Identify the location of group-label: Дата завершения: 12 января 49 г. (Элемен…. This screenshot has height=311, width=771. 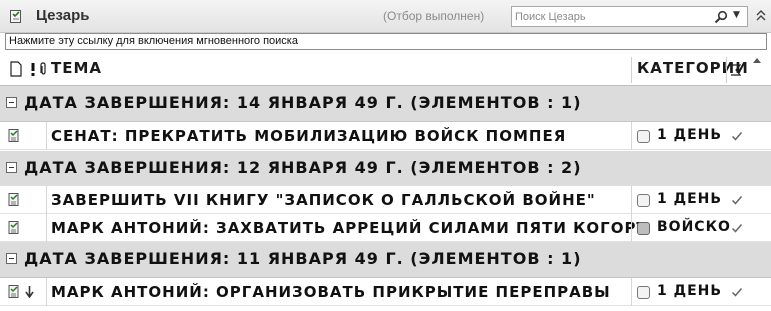
(303, 167).